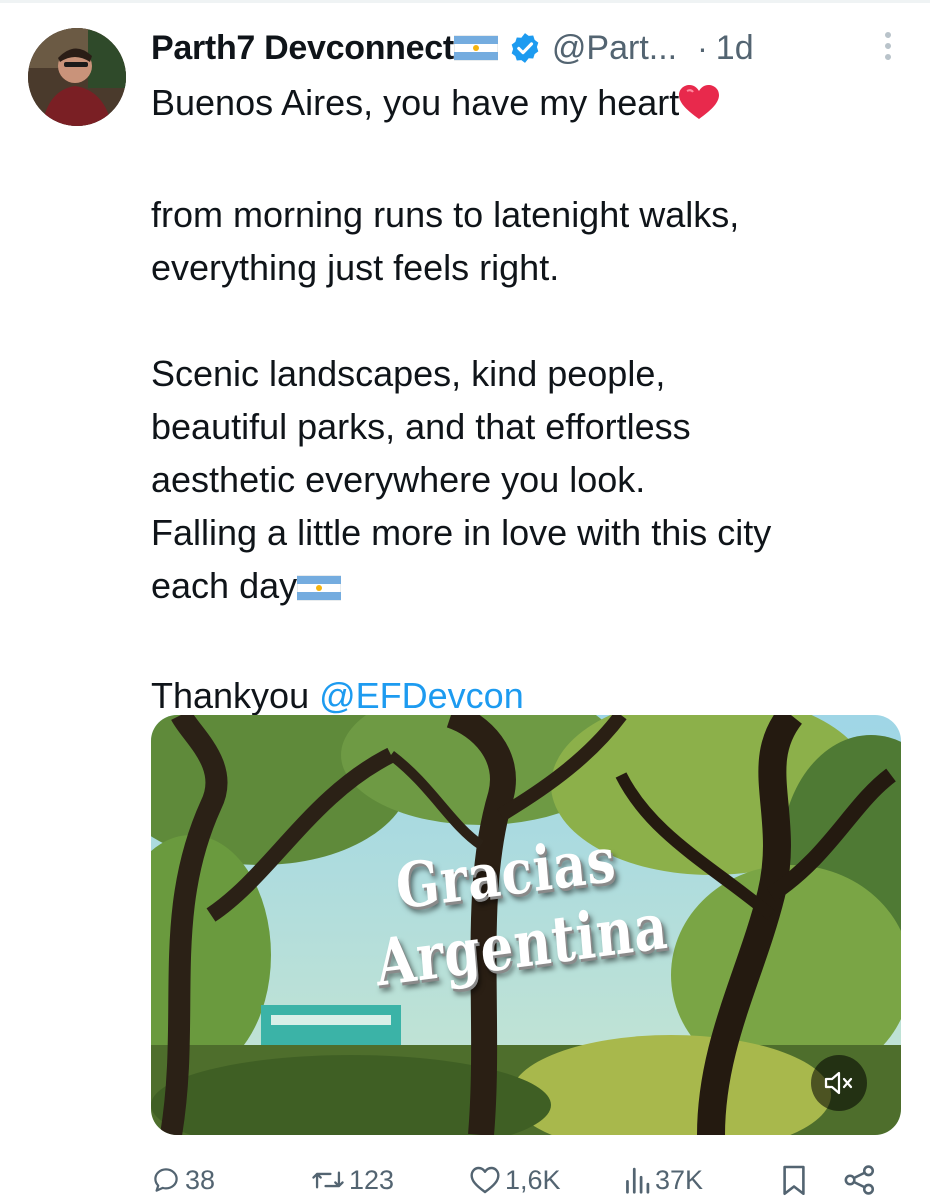 The width and height of the screenshot is (930, 1200). I want to click on mute-button, so click(839, 1083).